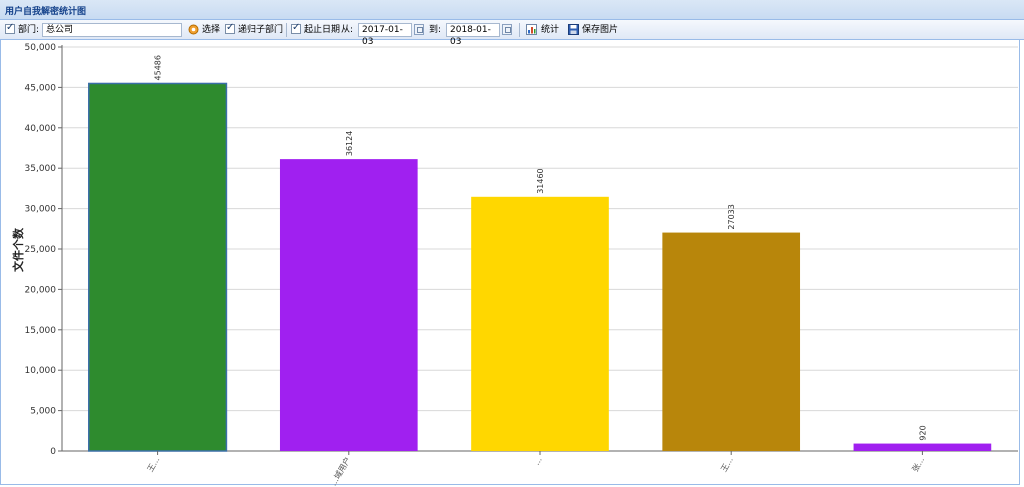  I want to click on y-tick-label: 50,000, so click(41, 48).